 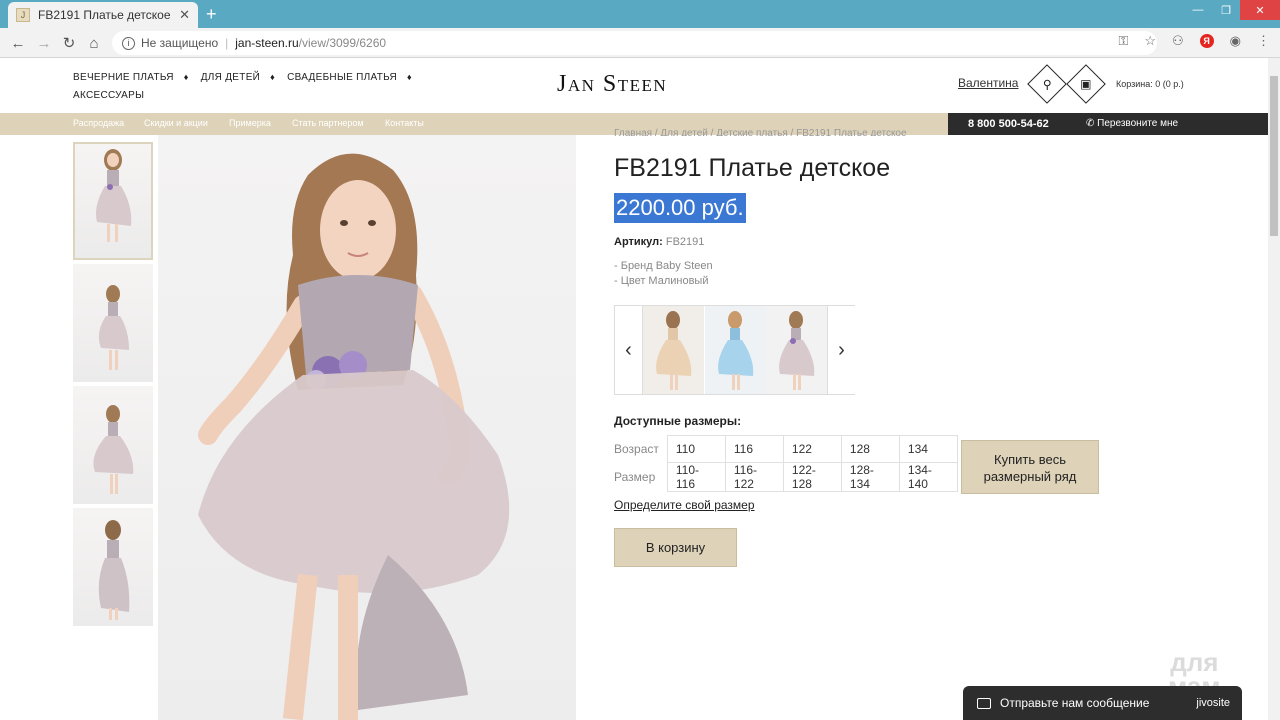 What do you see at coordinates (250, 123) in the screenshot?
I see `subnav-fitting: Примерка` at bounding box center [250, 123].